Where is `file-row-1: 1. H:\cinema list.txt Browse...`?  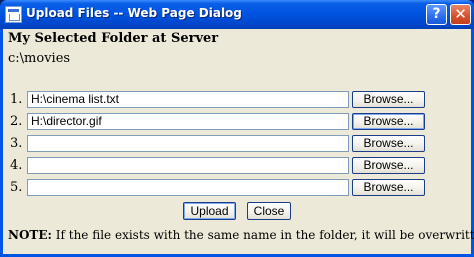 file-row-1: 1. H:\cinema list.txt Browse... is located at coordinates (238, 100).